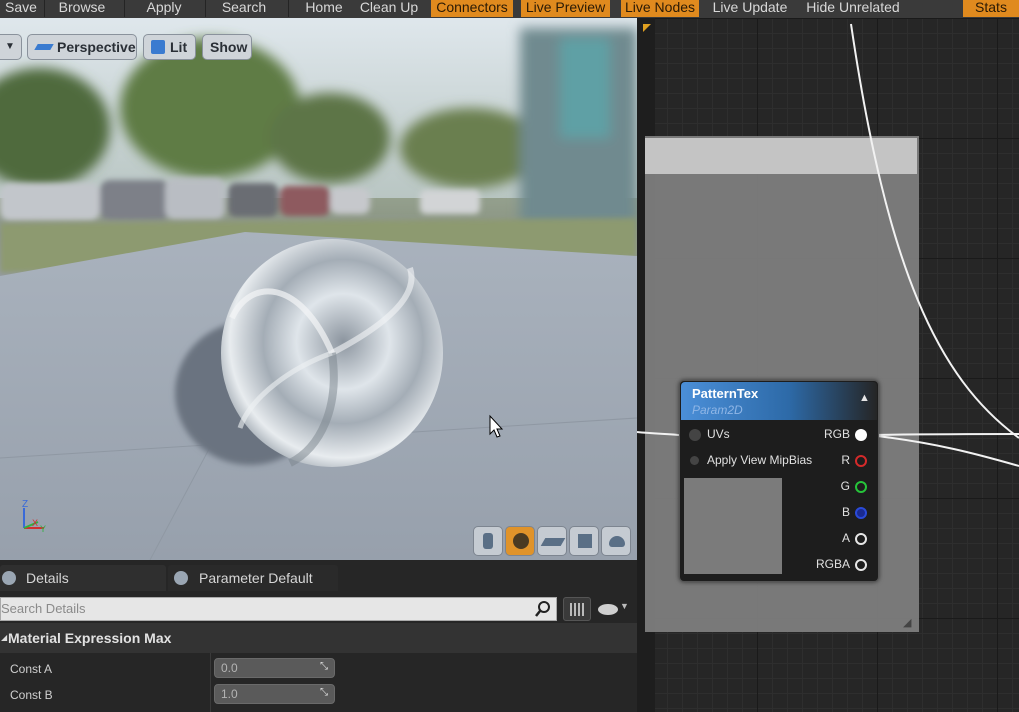  I want to click on preview-cube-button, so click(584, 541).